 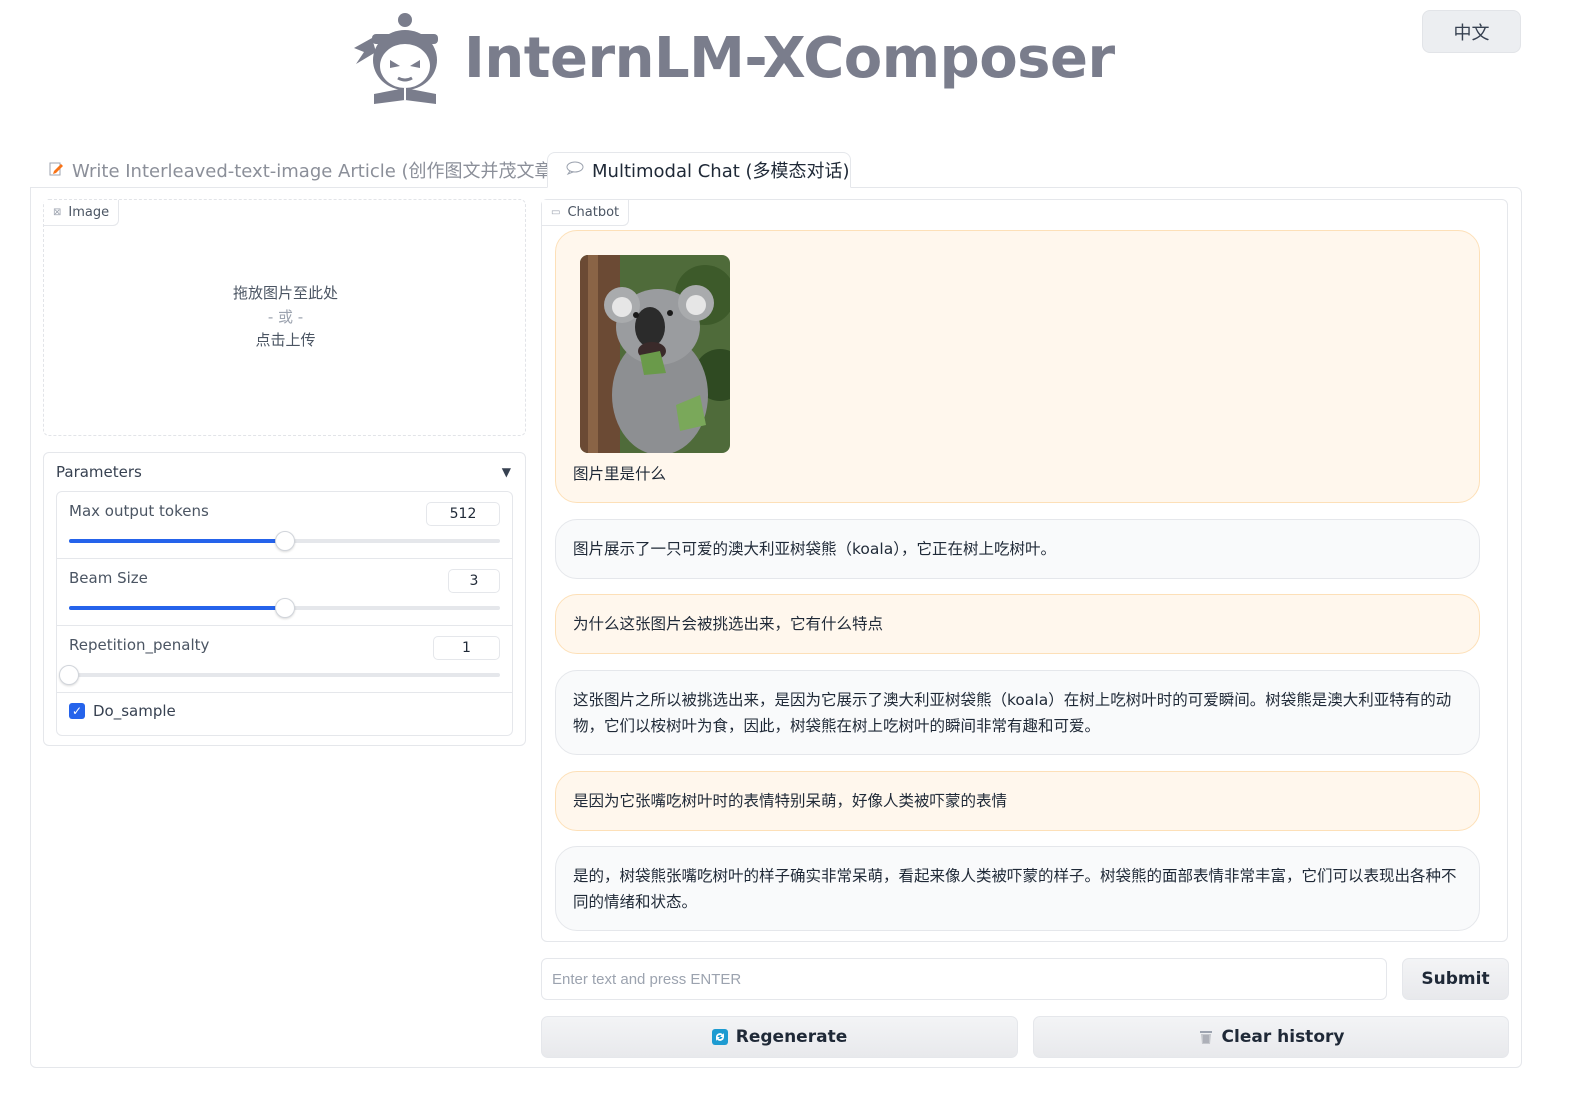 I want to click on brand-logo: InternLM-XComposer, so click(x=732, y=58).